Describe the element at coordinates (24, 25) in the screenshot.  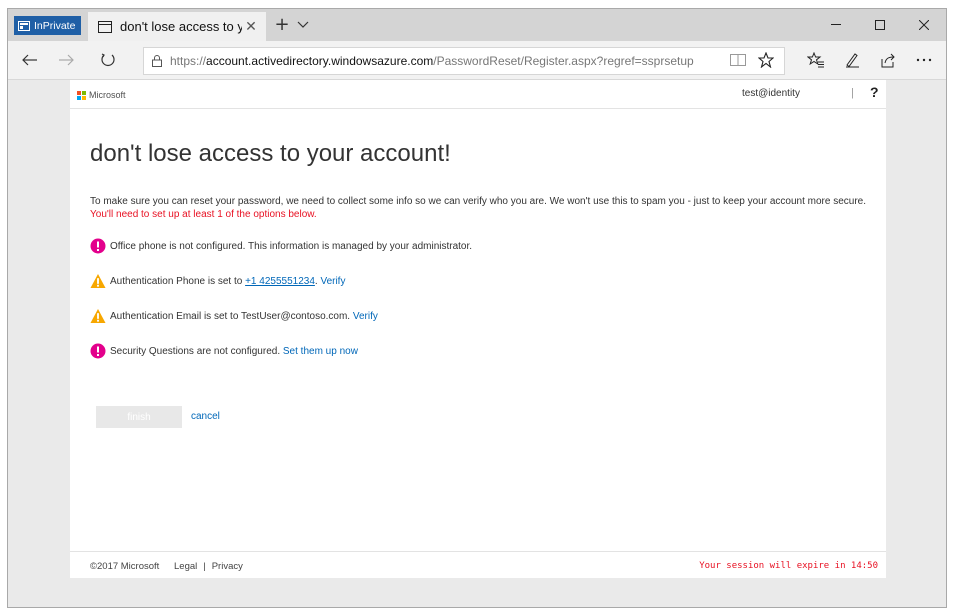
I see `inprivate-icon` at that location.